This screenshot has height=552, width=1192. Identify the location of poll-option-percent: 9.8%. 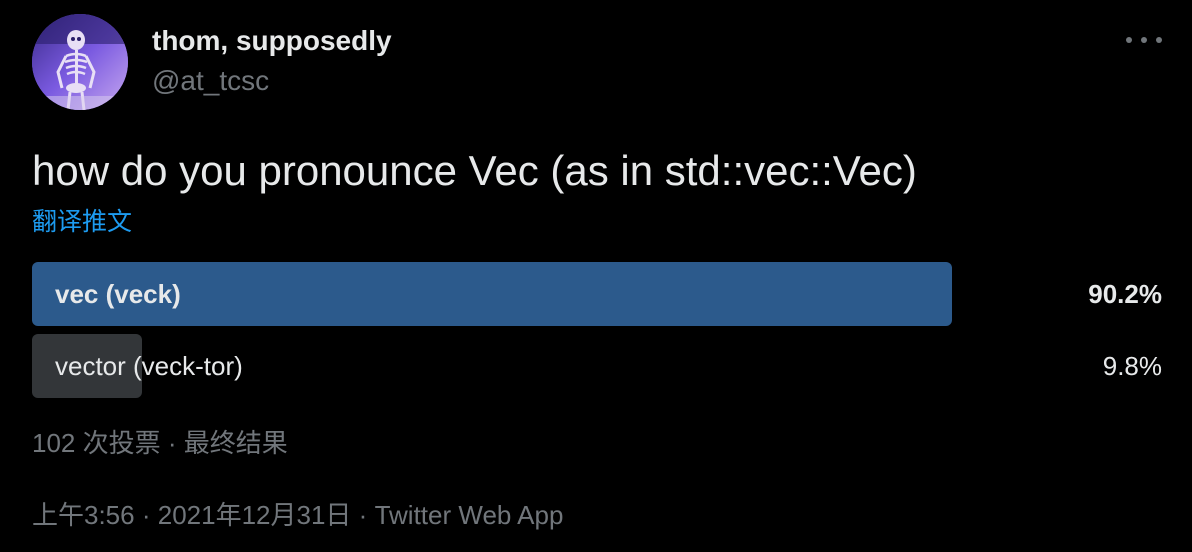
(1132, 366).